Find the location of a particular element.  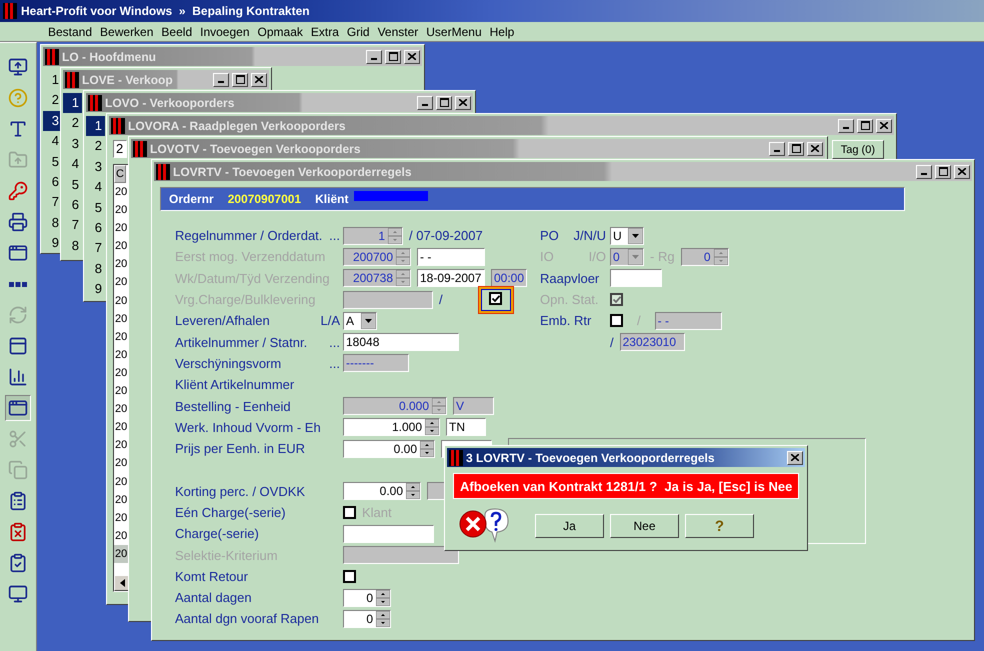

dropdown: U is located at coordinates (627, 235).